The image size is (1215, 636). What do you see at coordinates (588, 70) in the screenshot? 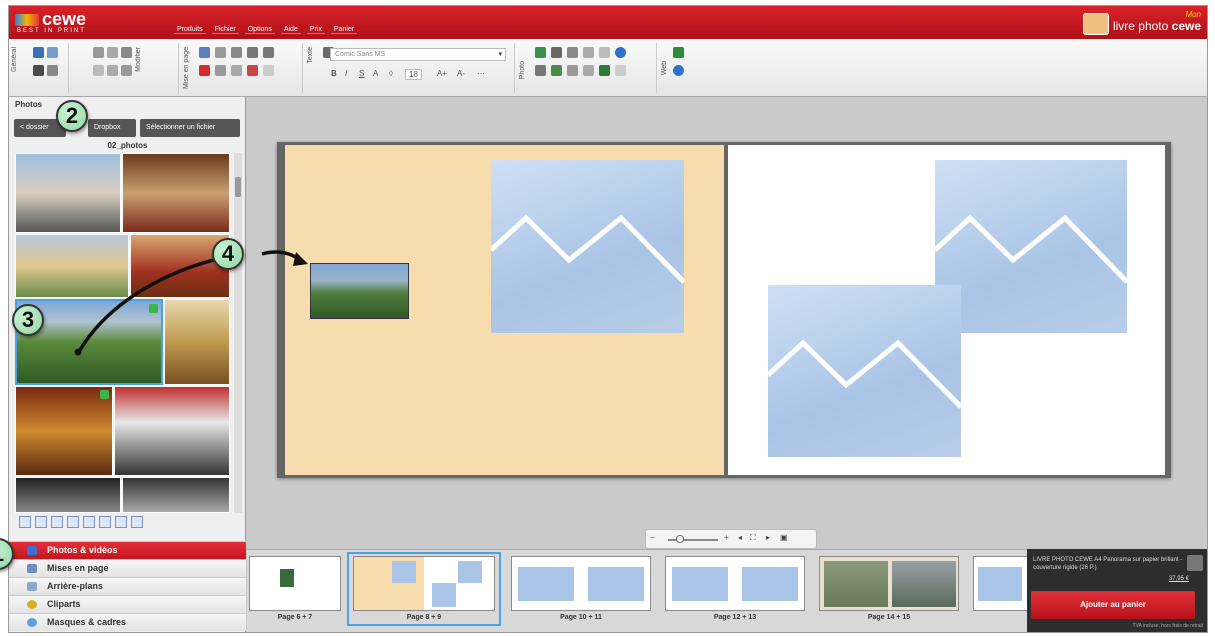
I see `photo-border-icon` at bounding box center [588, 70].